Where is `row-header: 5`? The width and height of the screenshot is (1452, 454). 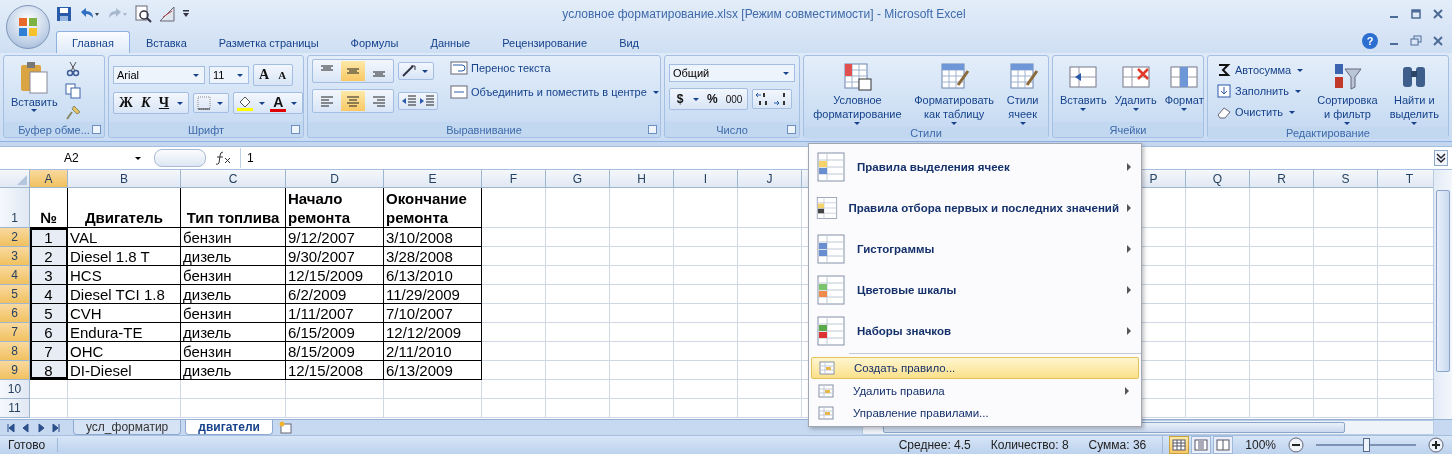
row-header: 5 is located at coordinates (15, 294).